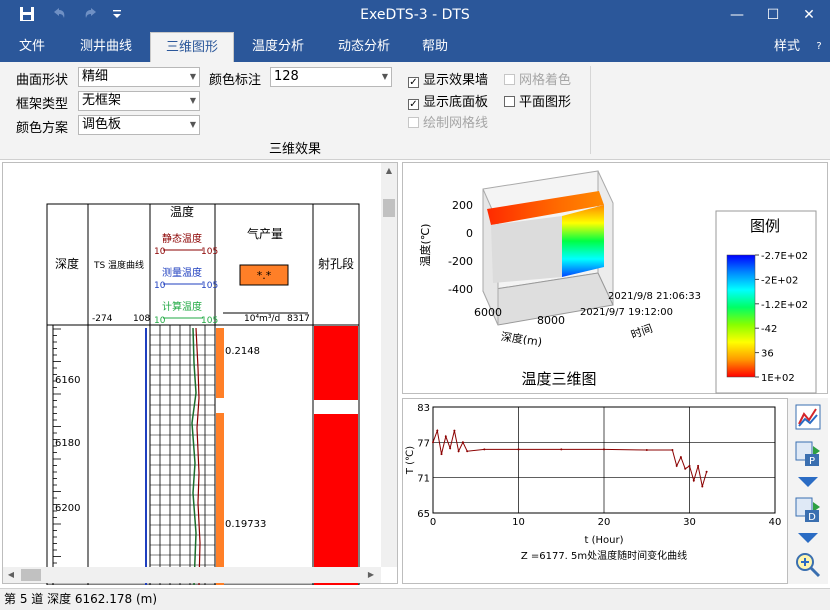 Image resolution: width=830 pixels, height=610 pixels. I want to click on scroll-left-icon: ◀, so click(11, 575).